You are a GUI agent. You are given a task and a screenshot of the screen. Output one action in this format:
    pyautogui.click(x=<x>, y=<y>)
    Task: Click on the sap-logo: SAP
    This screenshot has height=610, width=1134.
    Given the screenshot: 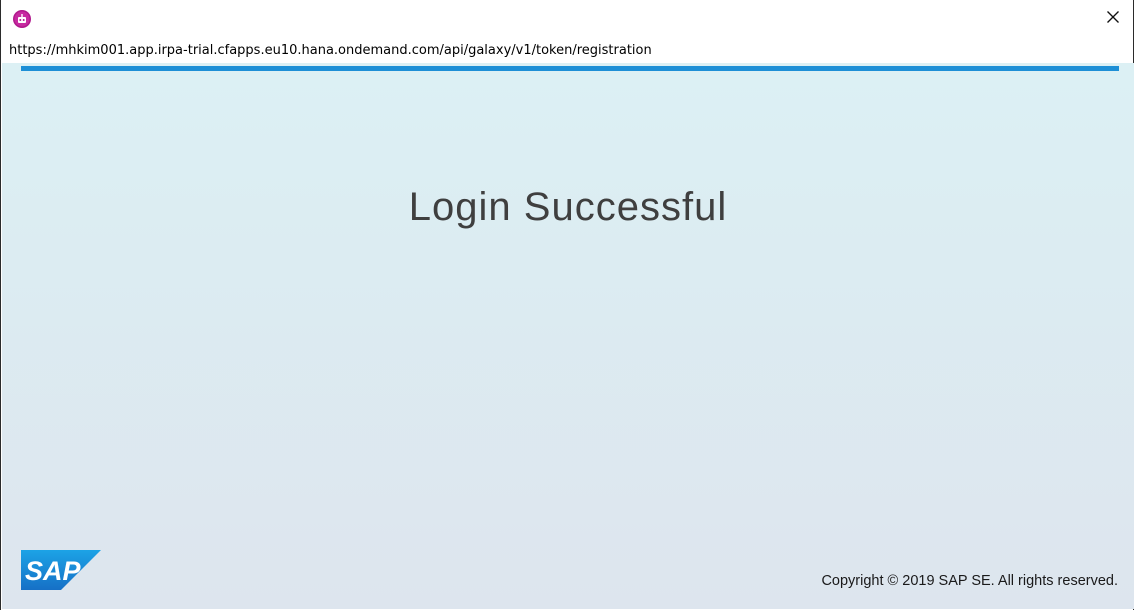 What is the action you would take?
    pyautogui.click(x=61, y=570)
    